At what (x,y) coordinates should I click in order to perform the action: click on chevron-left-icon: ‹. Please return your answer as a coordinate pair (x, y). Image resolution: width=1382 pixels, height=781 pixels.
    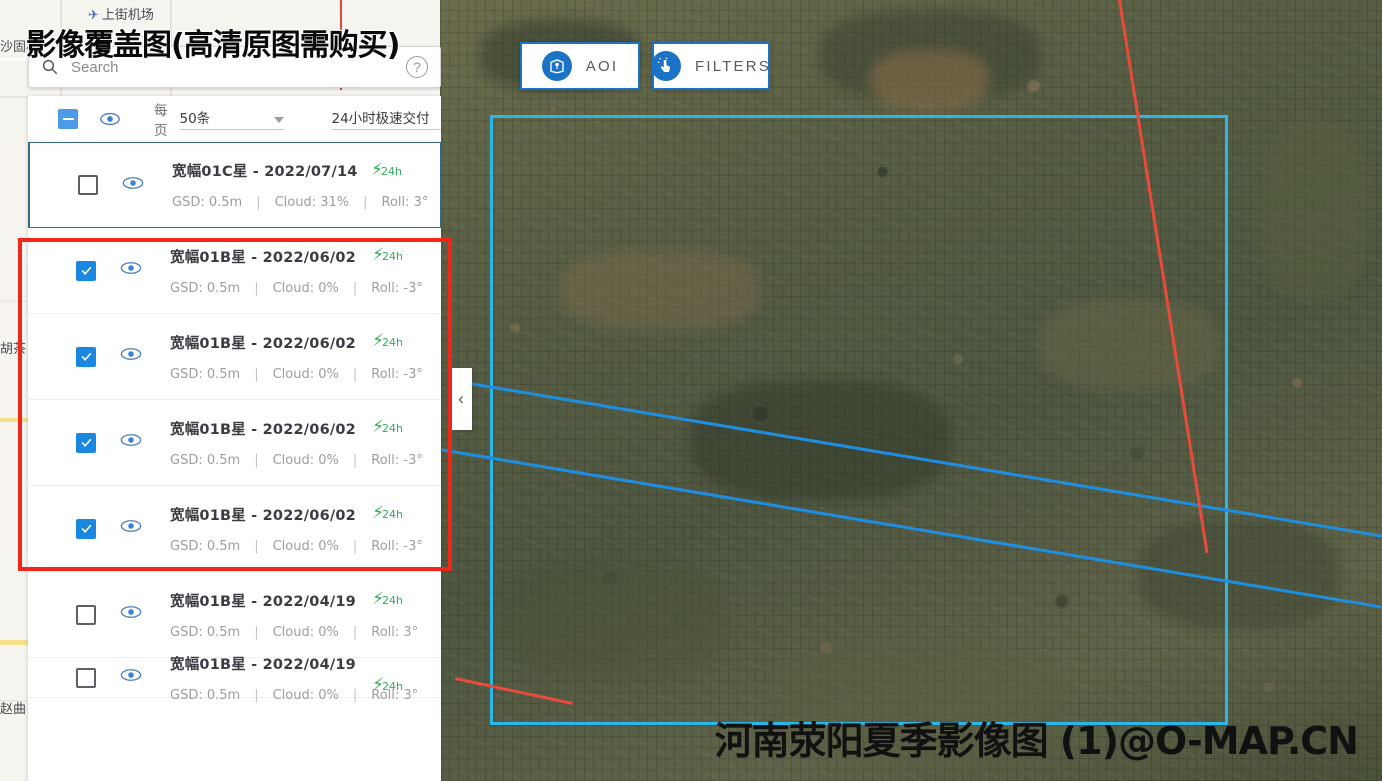
    Looking at the image, I should click on (461, 398).